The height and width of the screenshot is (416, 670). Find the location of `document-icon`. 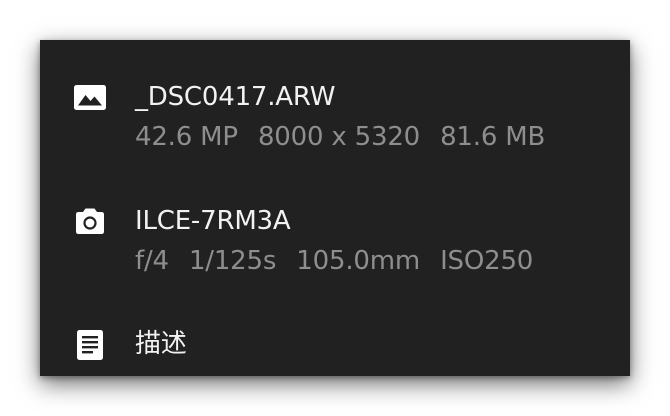

document-icon is located at coordinates (90, 345).